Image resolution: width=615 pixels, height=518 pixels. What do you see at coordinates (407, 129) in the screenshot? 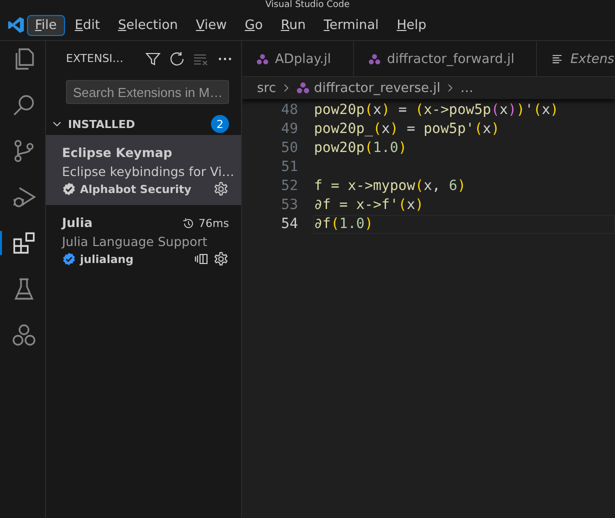
I see `code-line: pow20p_(x) = pow5p'(x)` at bounding box center [407, 129].